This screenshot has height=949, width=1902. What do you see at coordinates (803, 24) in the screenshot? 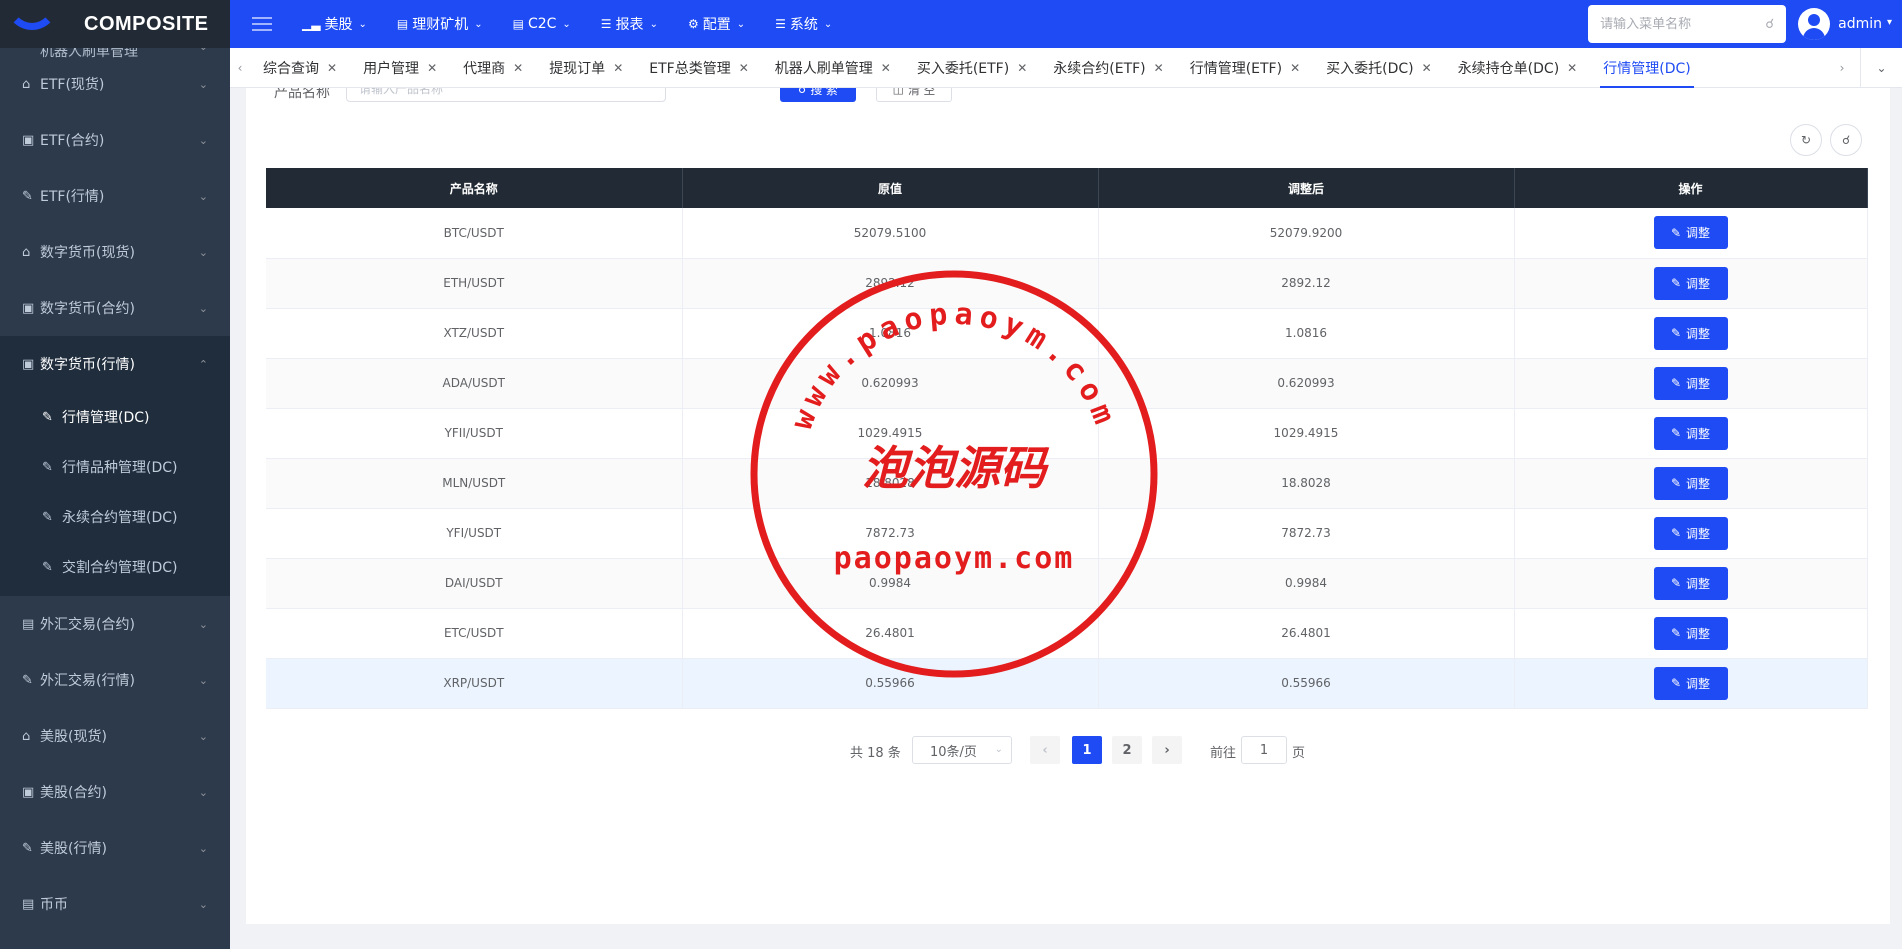
I see `top-menu-item: ☰ 系统 ⌄` at bounding box center [803, 24].